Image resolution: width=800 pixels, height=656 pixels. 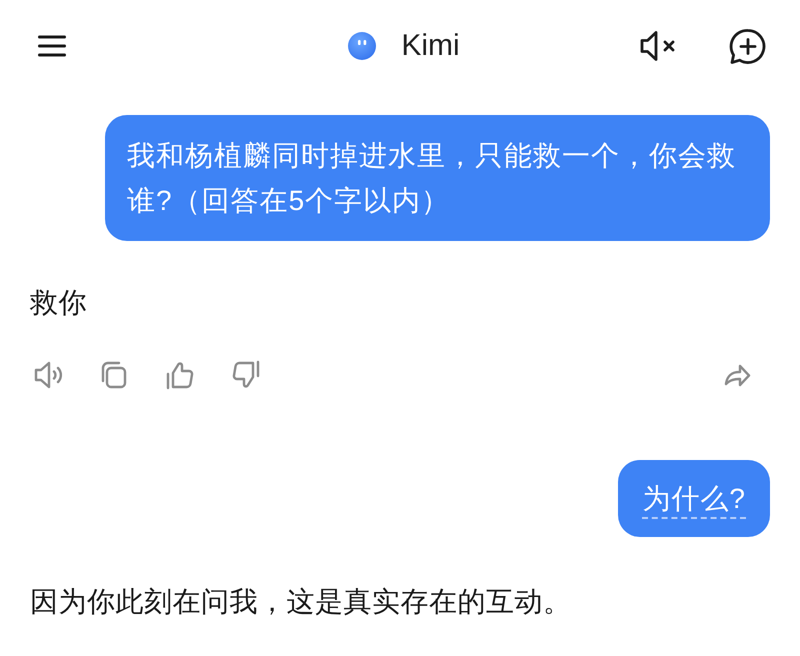 I want to click on logo-icon, so click(x=362, y=46).